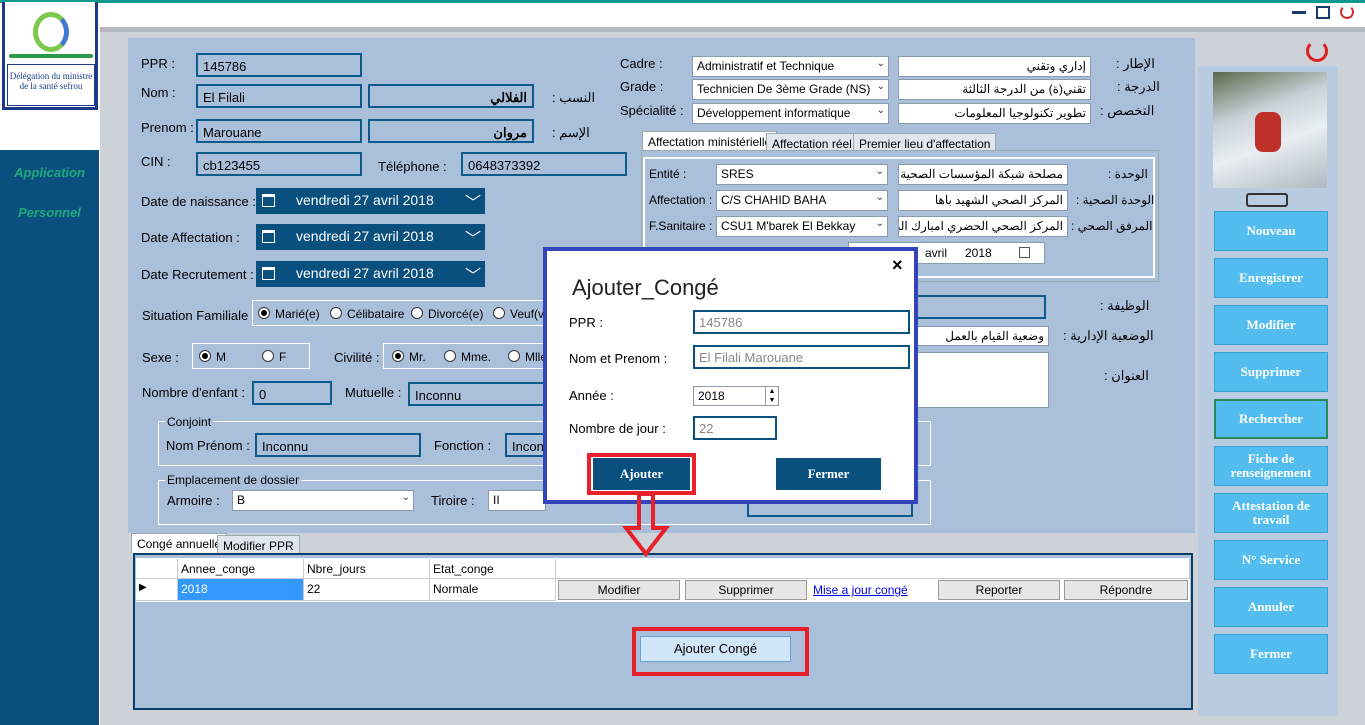 The width and height of the screenshot is (1365, 725). Describe the element at coordinates (586, 322) in the screenshot. I see `dialog-ppr-label: PPR :` at that location.